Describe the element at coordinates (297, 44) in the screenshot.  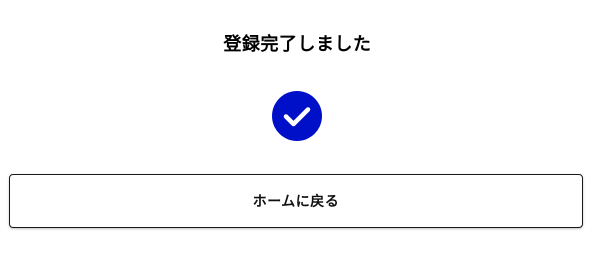
I see `page-title: 登録完了しました` at that location.